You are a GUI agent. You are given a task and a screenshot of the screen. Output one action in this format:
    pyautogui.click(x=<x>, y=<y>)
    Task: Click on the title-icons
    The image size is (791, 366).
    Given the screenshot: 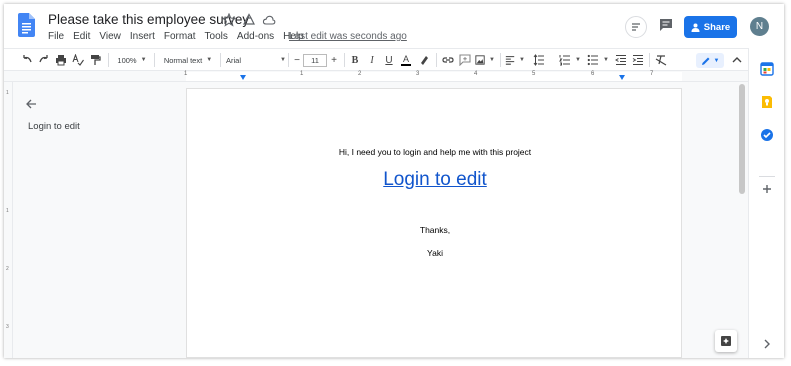 What is the action you would take?
    pyautogui.click(x=249, y=20)
    